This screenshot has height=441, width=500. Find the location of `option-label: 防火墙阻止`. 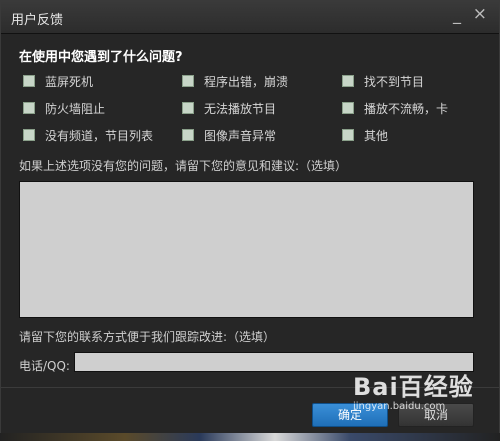

option-label: 防火墙阻止 is located at coordinates (75, 109).